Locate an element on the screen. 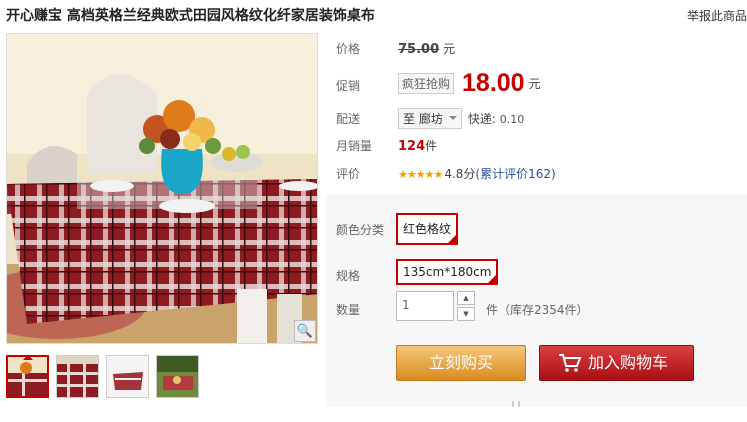  destination-text: 至 廊坊 is located at coordinates (423, 119).